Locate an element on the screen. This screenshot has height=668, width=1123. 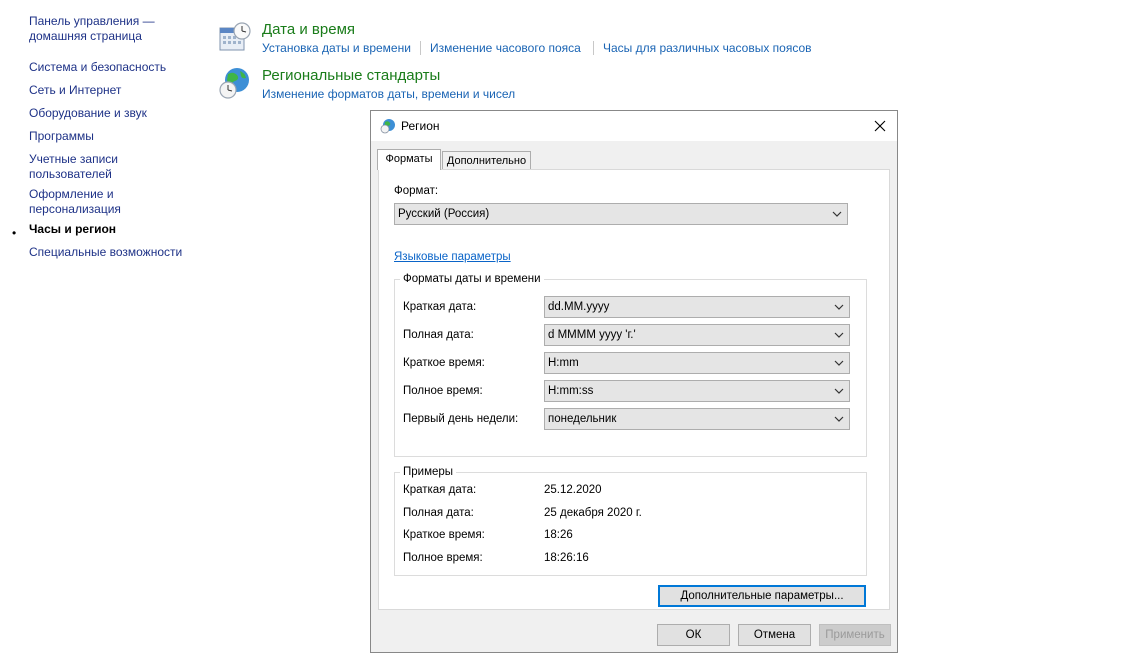
language-settings-link: Языковые параметры is located at coordinates (452, 257).